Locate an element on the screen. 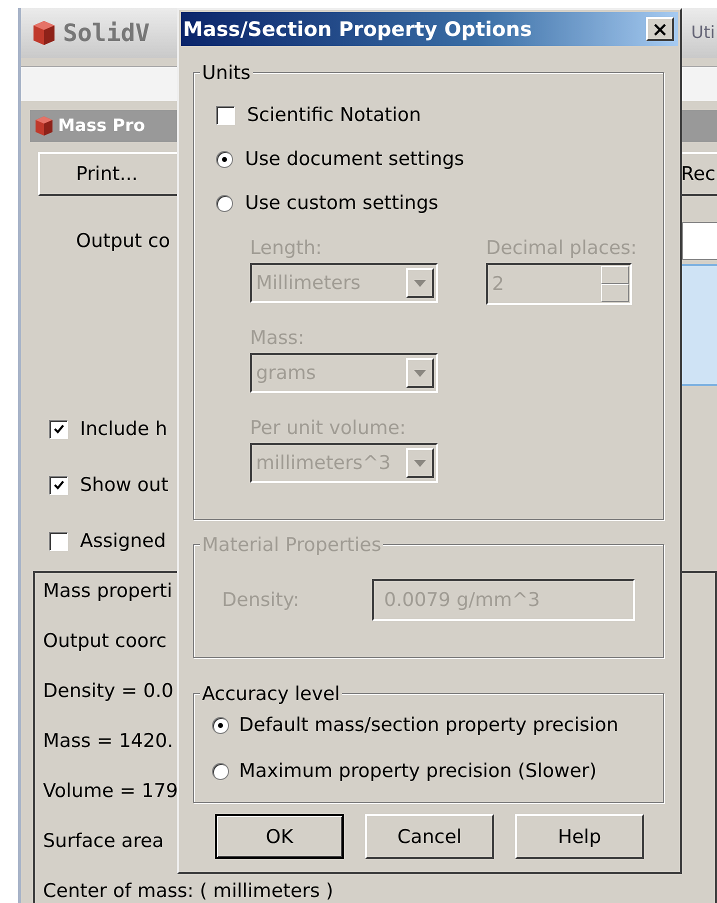  checkbox-label: Assigned is located at coordinates (123, 541).